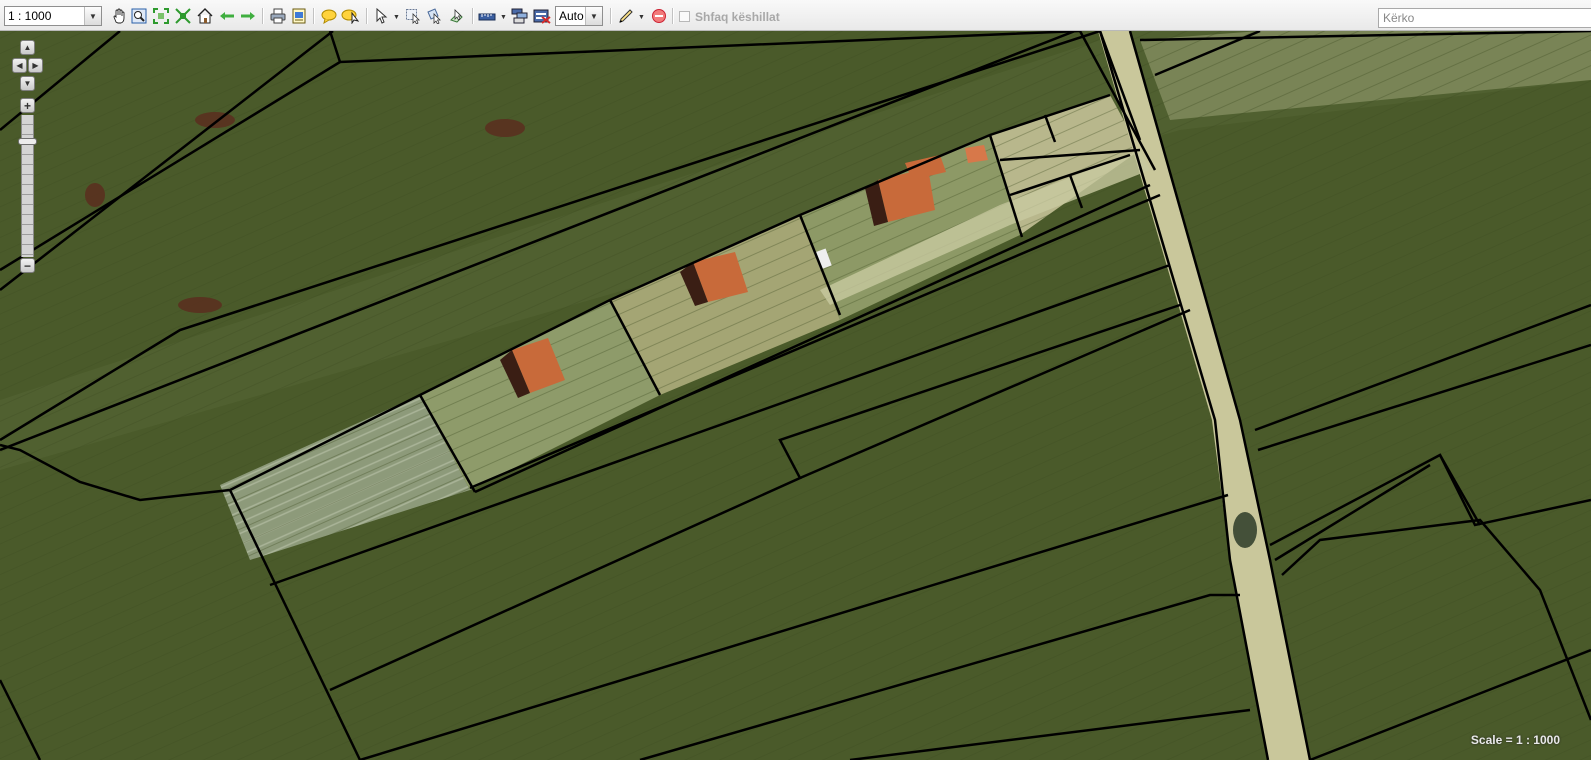 The width and height of the screenshot is (1591, 760). I want to click on clear-selection-icon, so click(457, 16).